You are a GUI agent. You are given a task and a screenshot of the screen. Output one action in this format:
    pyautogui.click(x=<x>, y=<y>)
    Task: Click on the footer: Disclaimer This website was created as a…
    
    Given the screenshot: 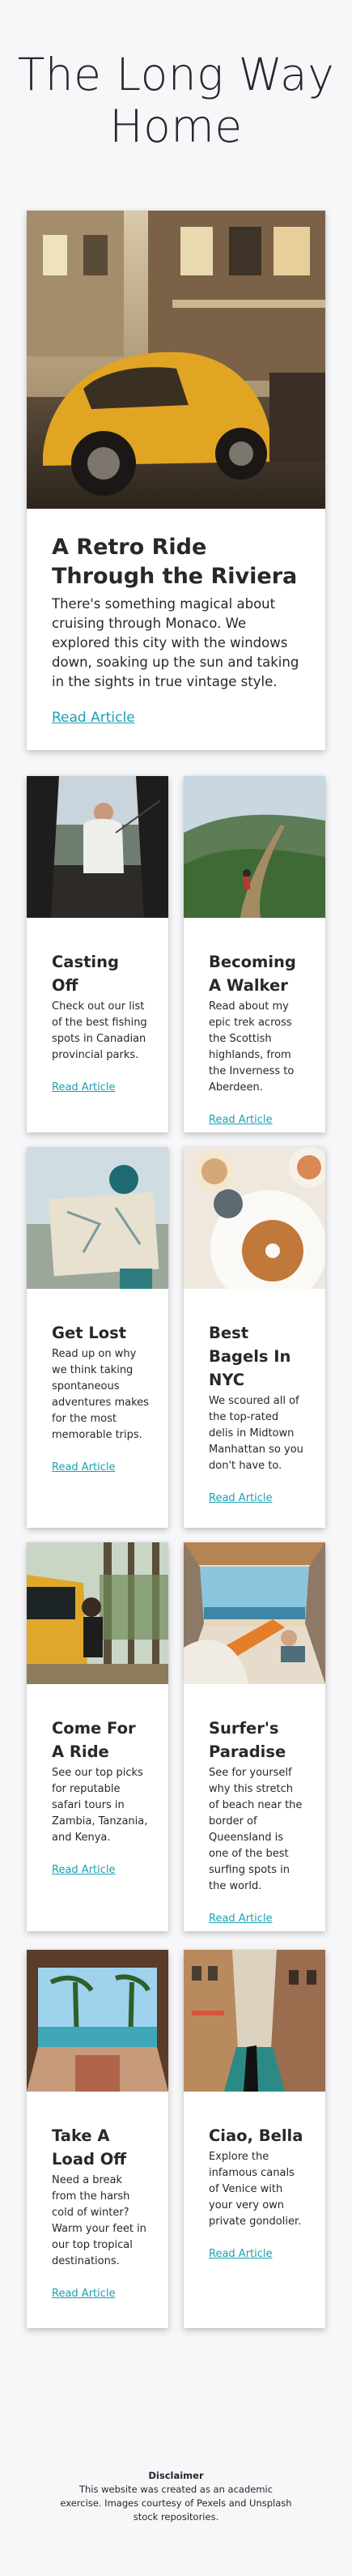 What is the action you would take?
    pyautogui.click(x=176, y=2496)
    